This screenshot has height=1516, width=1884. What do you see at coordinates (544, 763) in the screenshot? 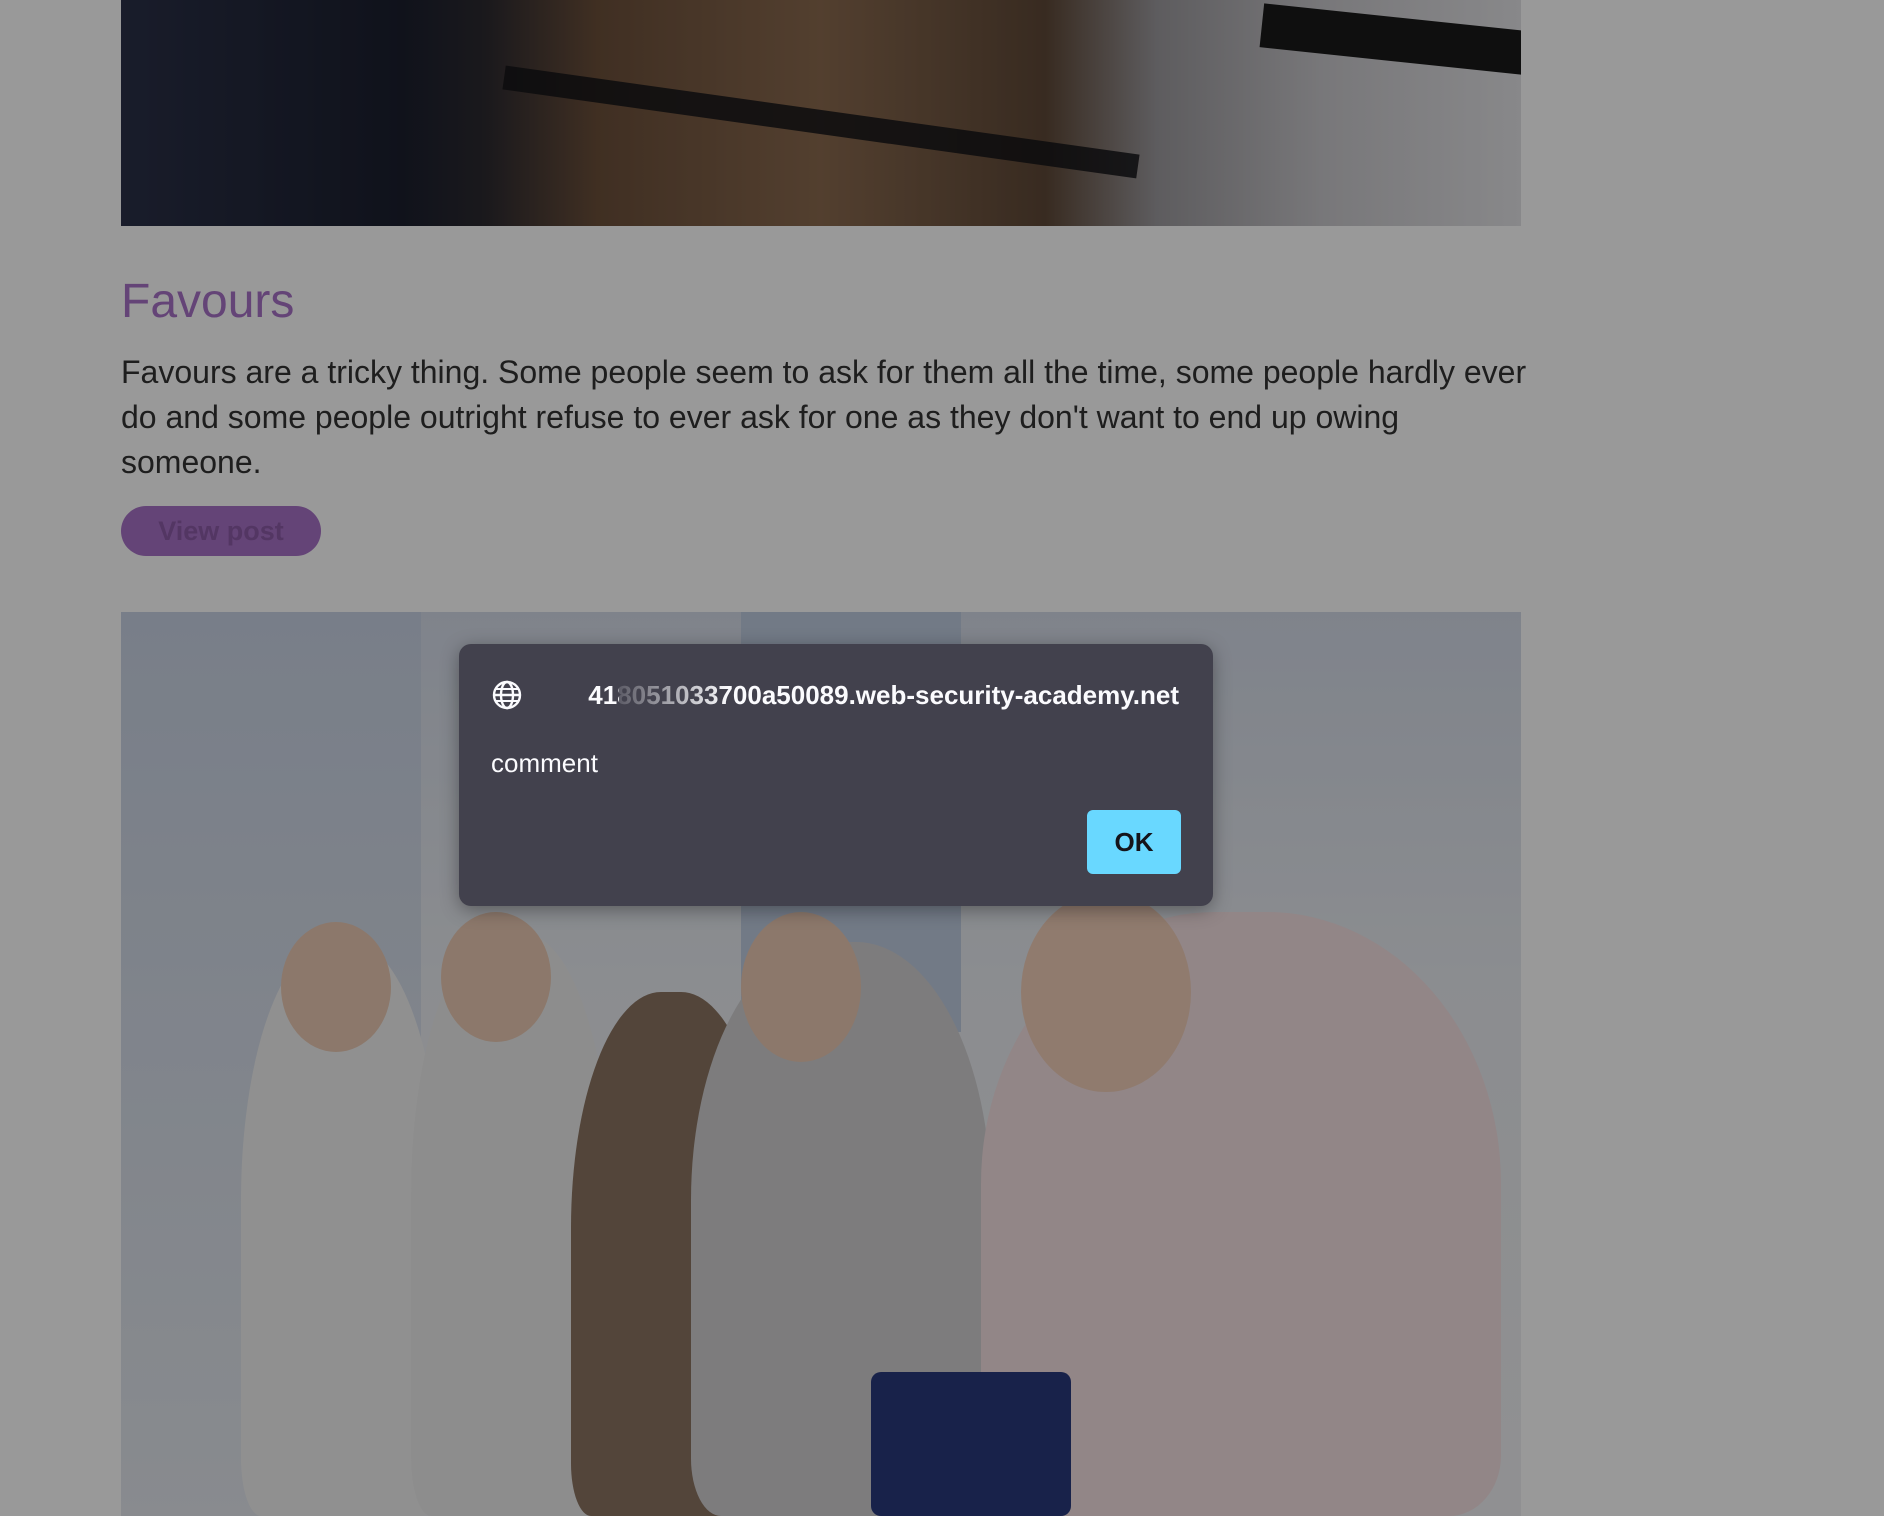
I see `alert-message: comment` at bounding box center [544, 763].